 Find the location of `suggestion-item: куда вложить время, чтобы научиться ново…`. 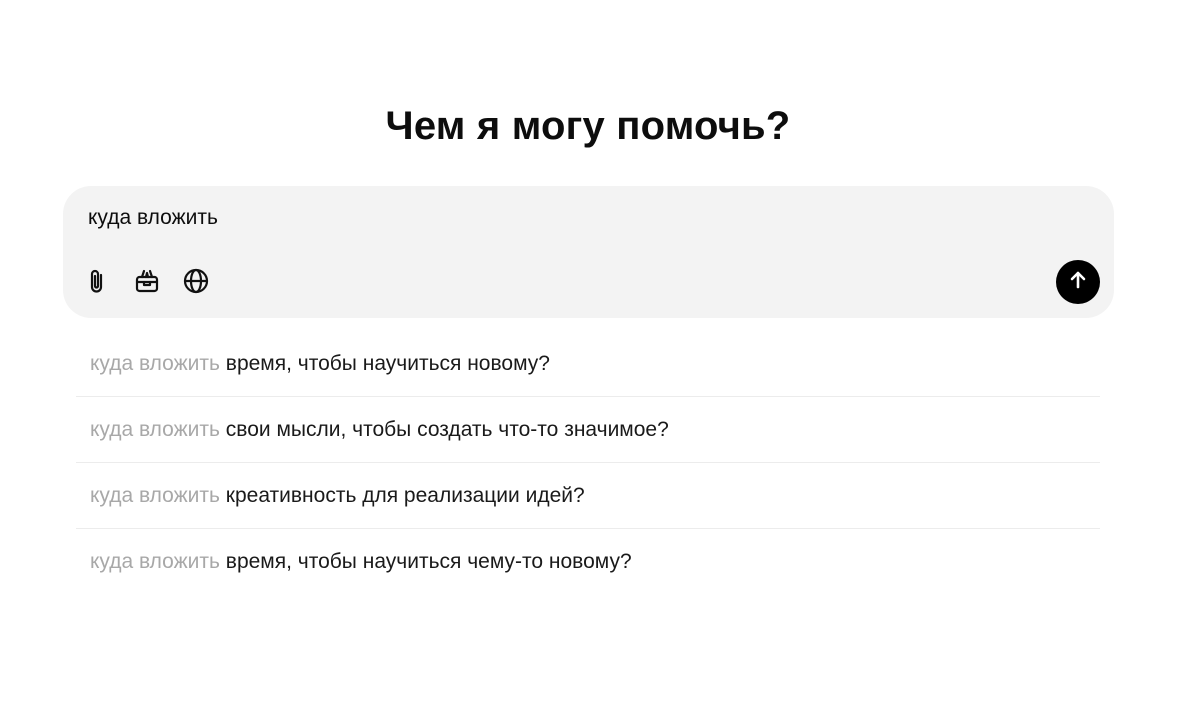

suggestion-item: куда вложить время, чтобы научиться ново… is located at coordinates (588, 364).